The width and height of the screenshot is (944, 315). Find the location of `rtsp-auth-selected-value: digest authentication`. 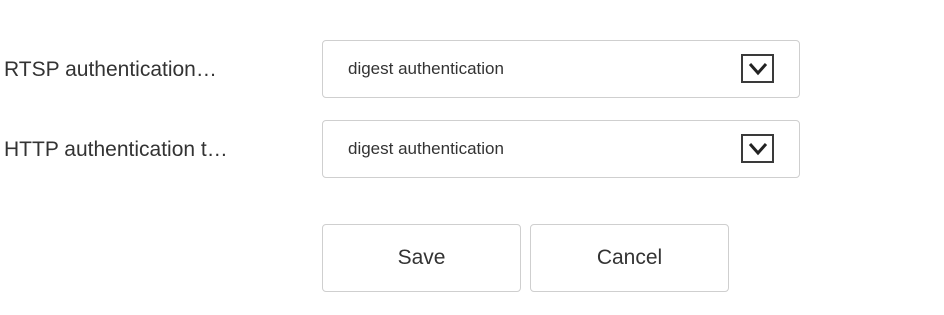

rtsp-auth-selected-value: digest authentication is located at coordinates (426, 68).